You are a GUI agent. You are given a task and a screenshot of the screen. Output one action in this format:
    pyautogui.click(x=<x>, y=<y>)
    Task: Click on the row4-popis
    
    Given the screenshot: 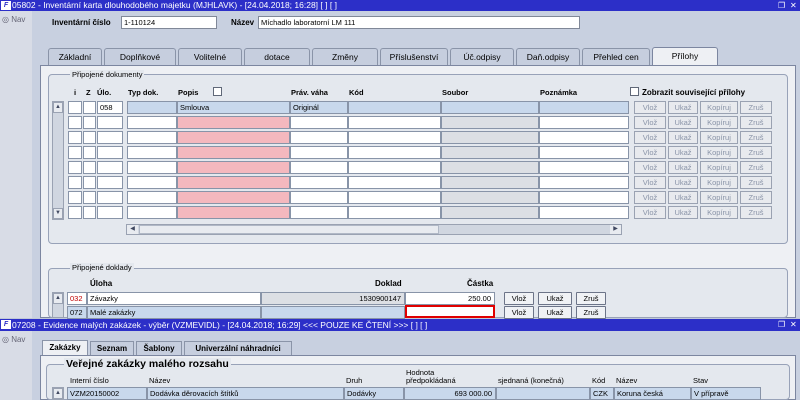 What is the action you would take?
    pyautogui.click(x=233, y=152)
    